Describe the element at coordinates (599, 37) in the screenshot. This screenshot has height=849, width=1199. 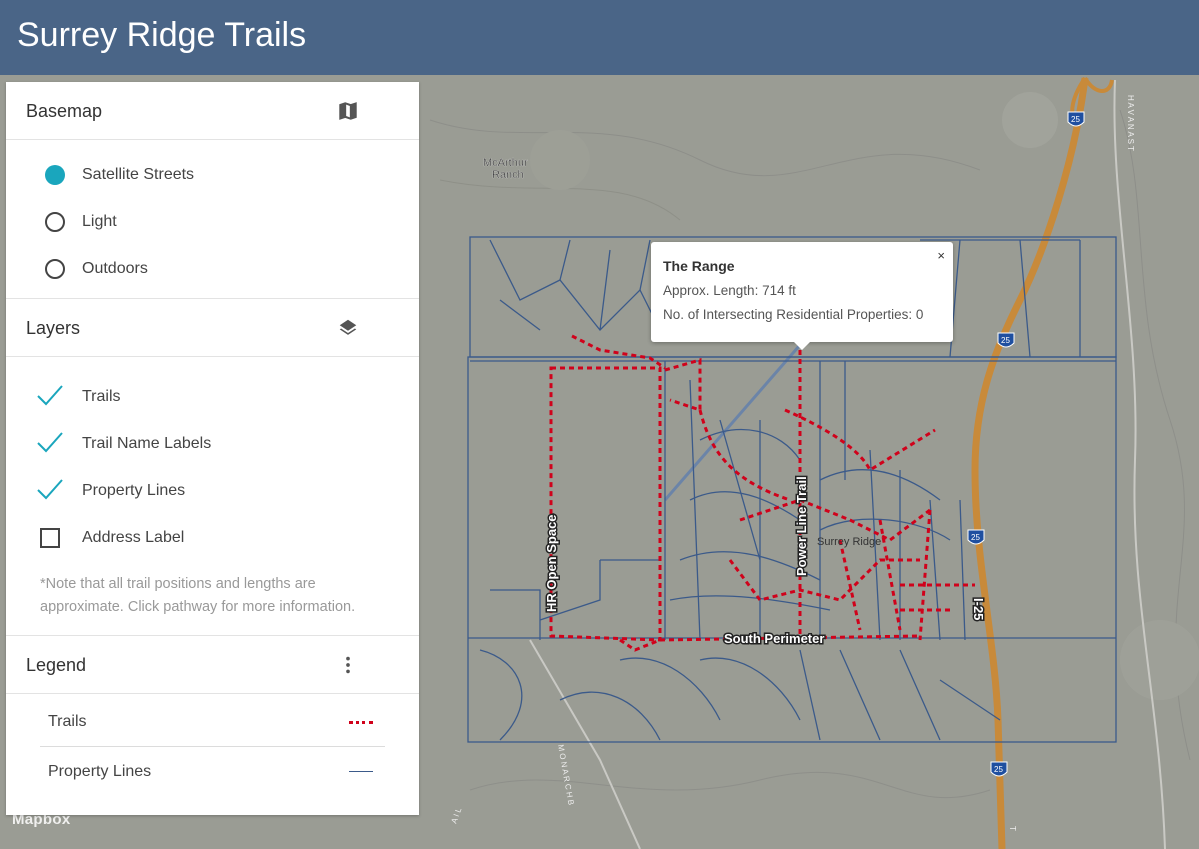
I see `app-header: Surrey Ridge Trails` at that location.